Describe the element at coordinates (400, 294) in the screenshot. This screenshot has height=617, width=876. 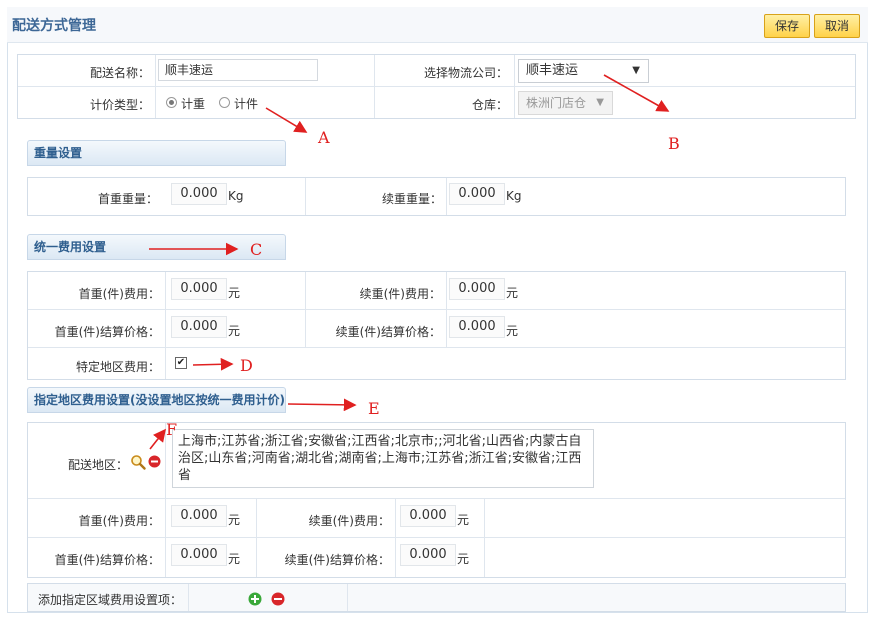
I see `uniform-next-fee-label: 续重(件)费用：` at that location.